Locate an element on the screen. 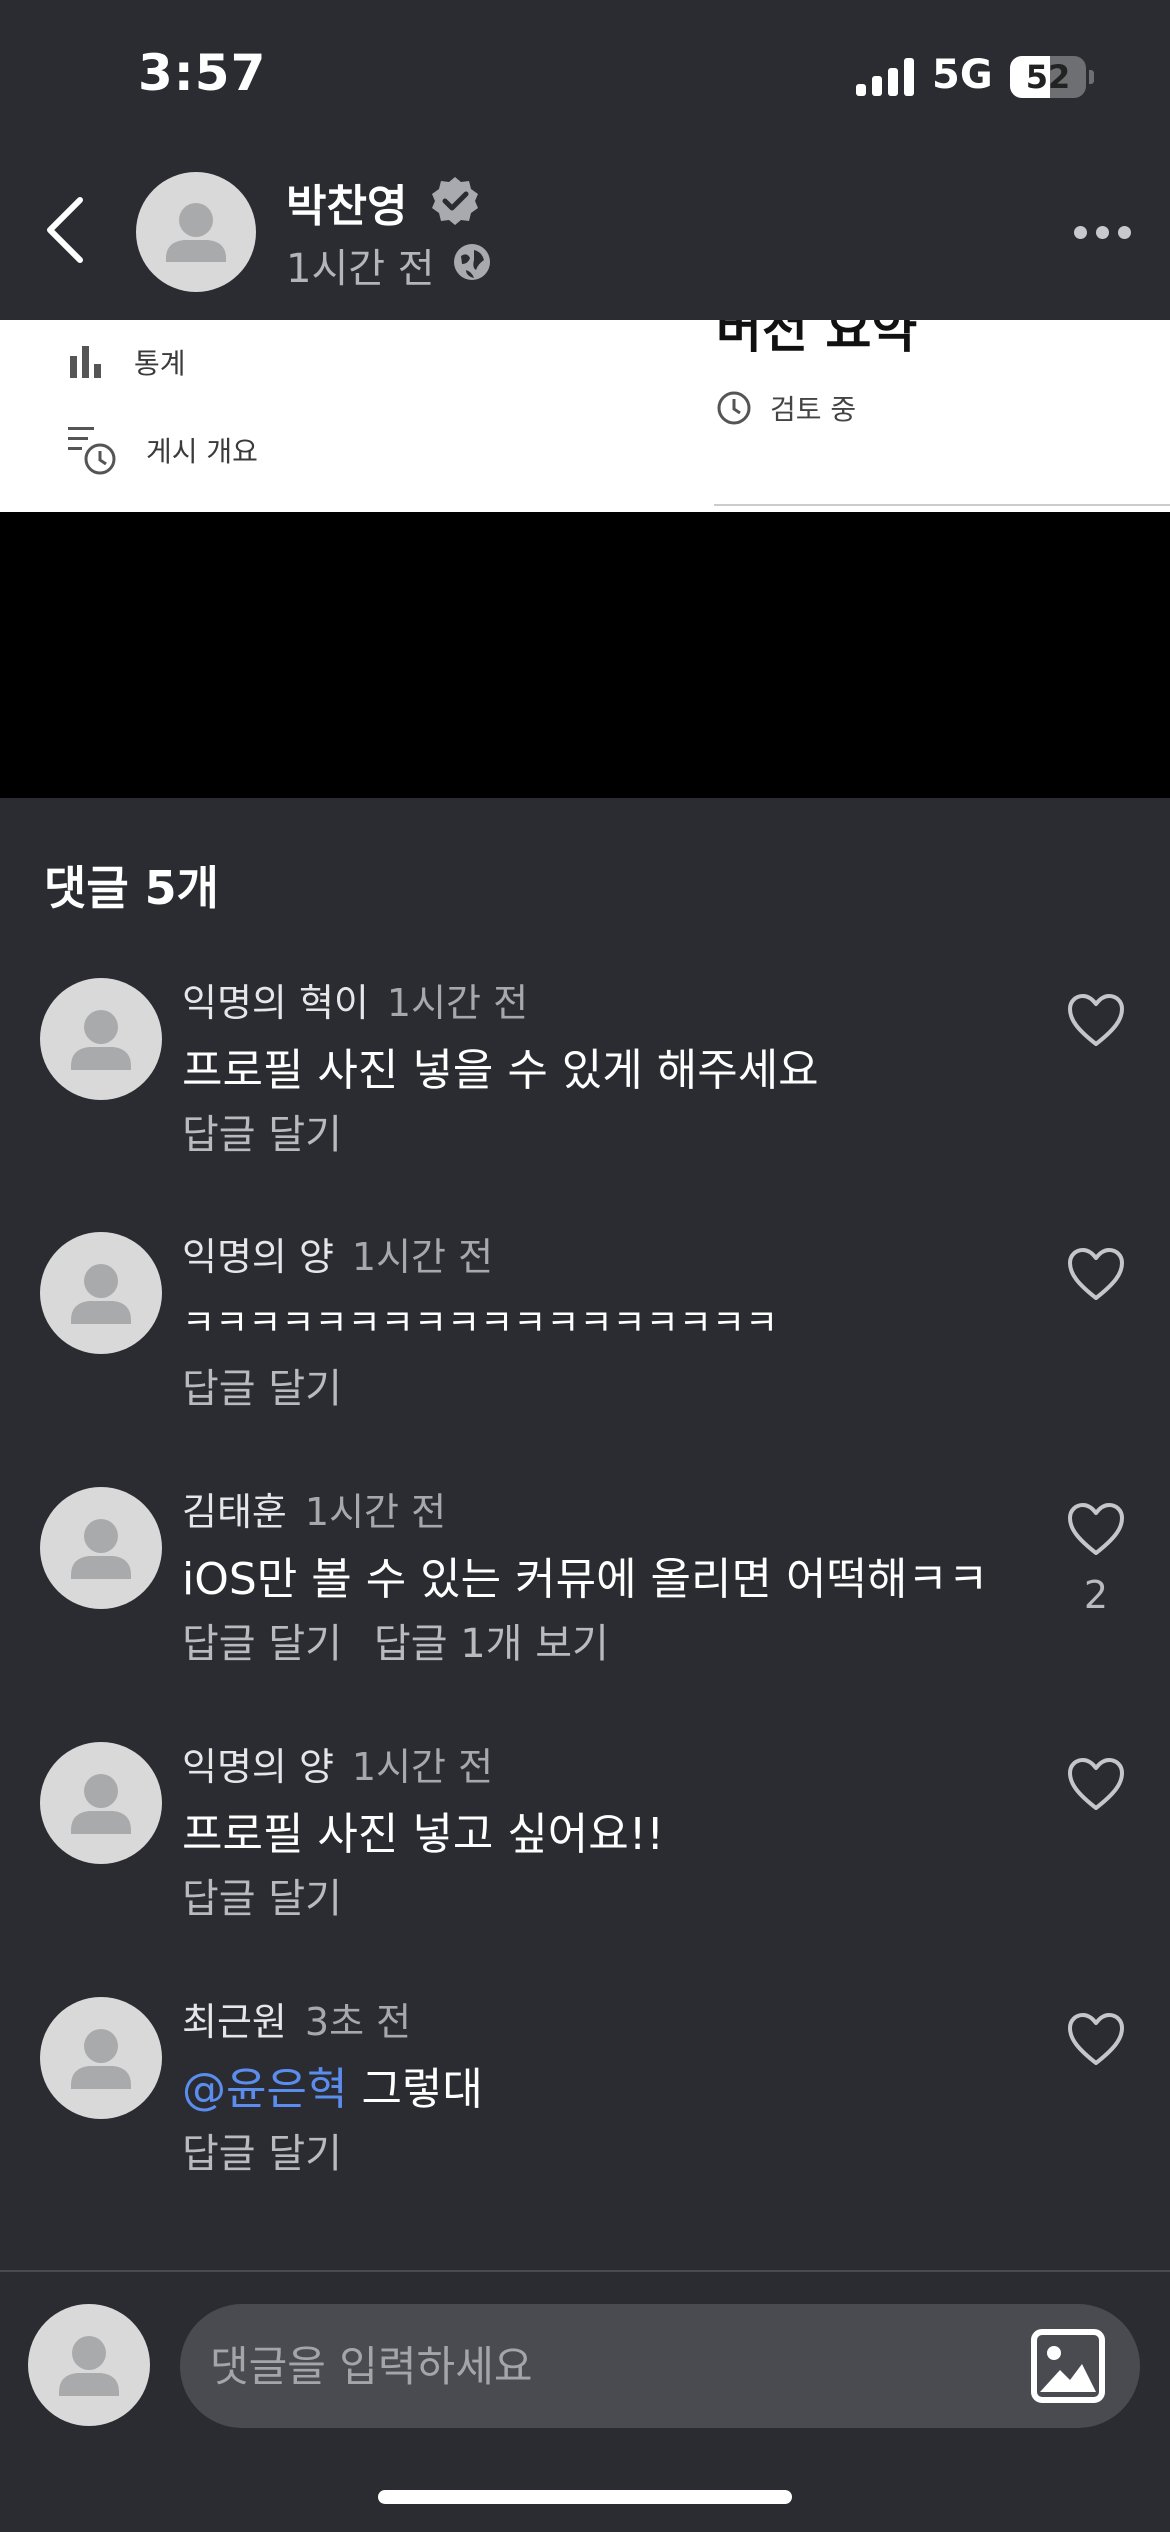 This screenshot has height=2532, width=1170. author-avatar is located at coordinates (196, 232).